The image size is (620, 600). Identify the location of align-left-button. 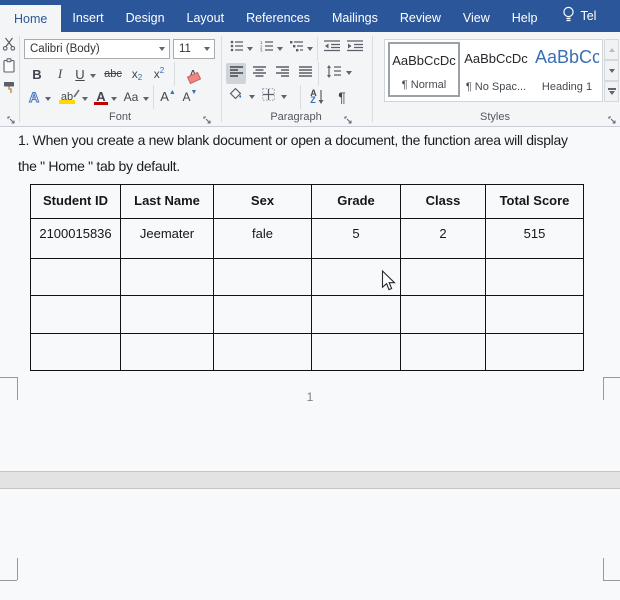
(236, 73).